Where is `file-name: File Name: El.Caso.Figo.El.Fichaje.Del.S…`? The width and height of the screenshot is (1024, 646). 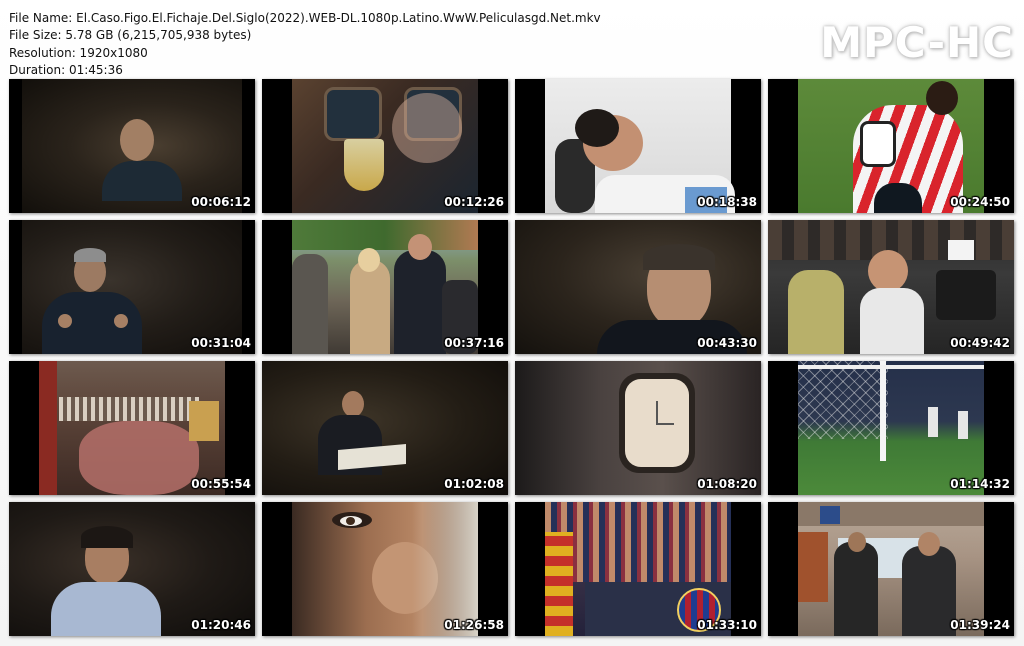
file-name: File Name: El.Caso.Figo.El.Fichaje.Del.S… is located at coordinates (305, 18).